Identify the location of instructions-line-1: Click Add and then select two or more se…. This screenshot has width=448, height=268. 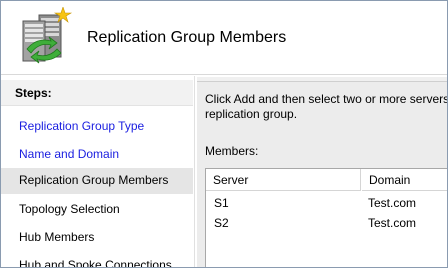
(326, 99).